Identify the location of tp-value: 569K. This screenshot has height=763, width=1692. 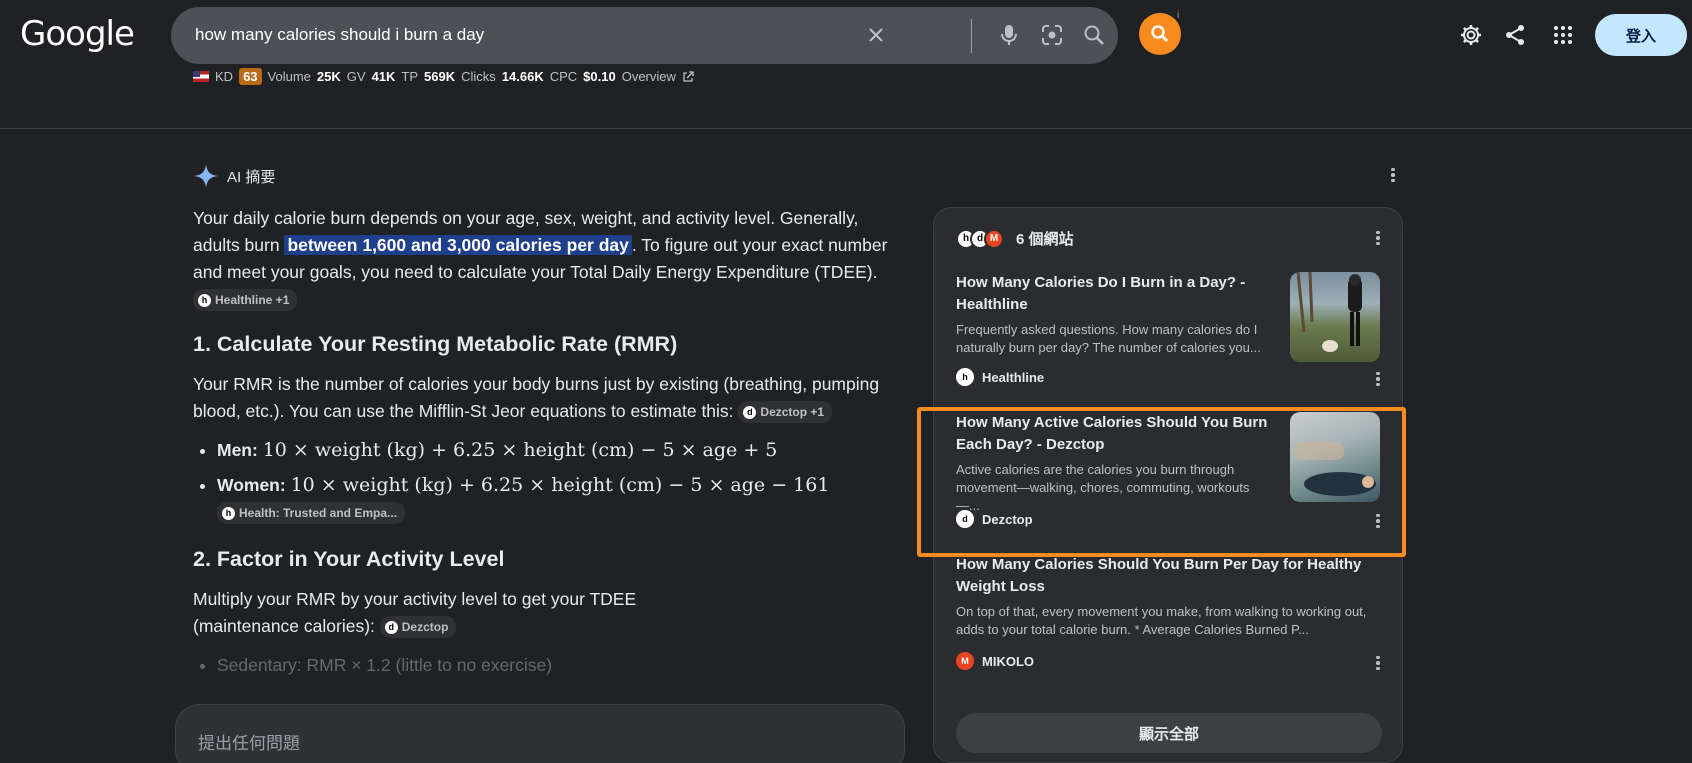
(440, 76).